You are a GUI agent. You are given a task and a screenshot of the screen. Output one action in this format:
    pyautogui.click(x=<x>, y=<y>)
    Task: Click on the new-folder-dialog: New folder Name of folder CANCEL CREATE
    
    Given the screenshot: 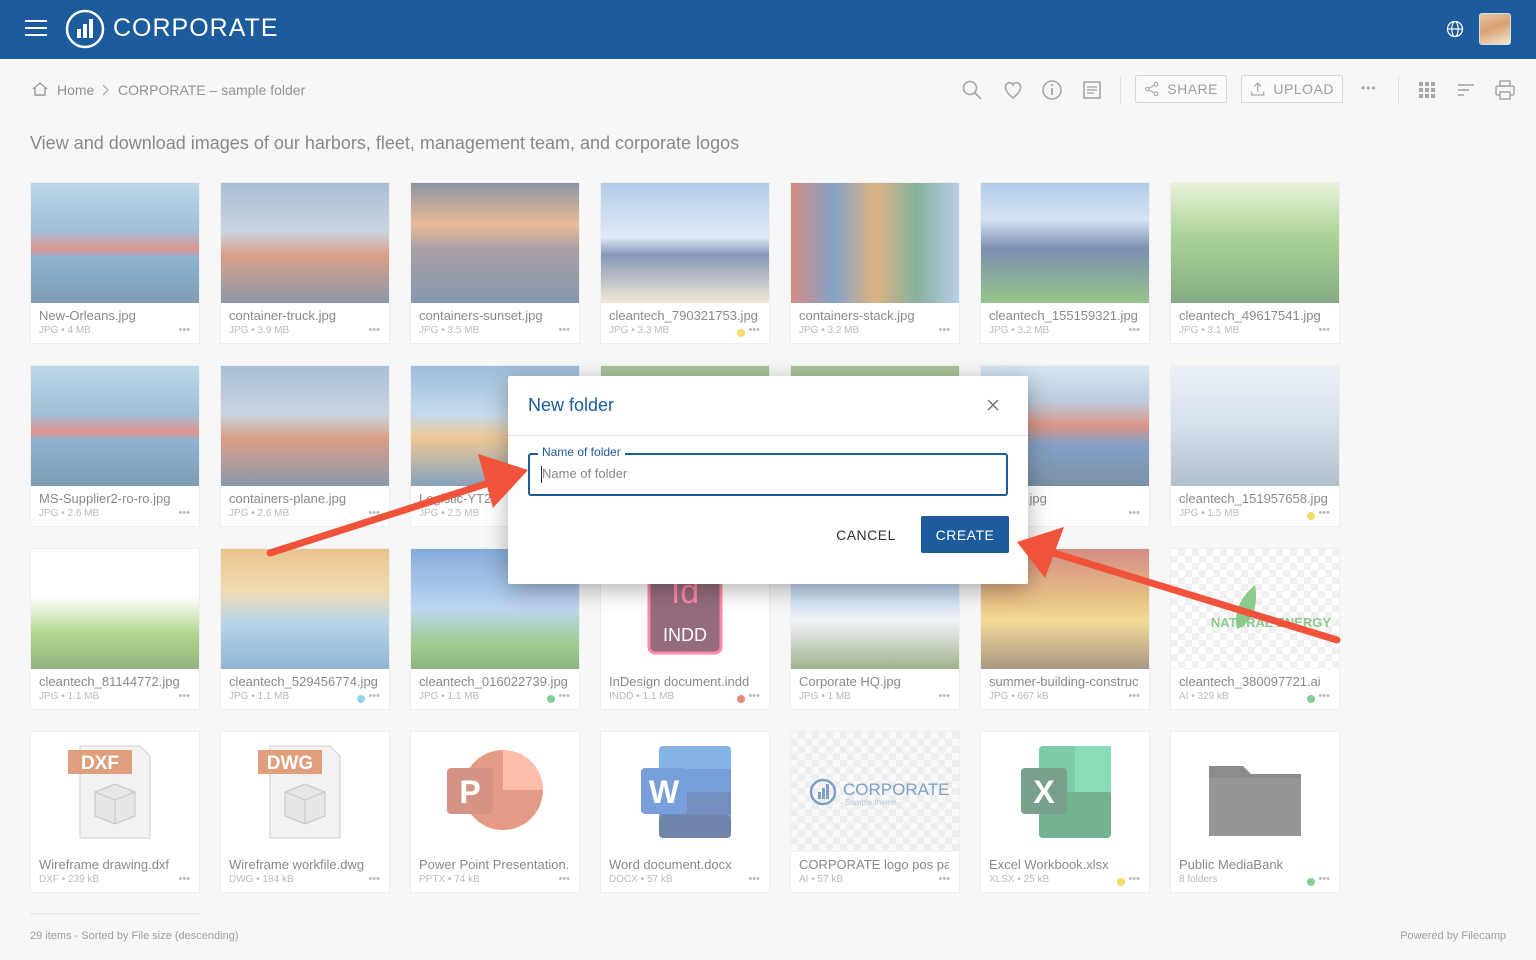 What is the action you would take?
    pyautogui.click(x=768, y=480)
    